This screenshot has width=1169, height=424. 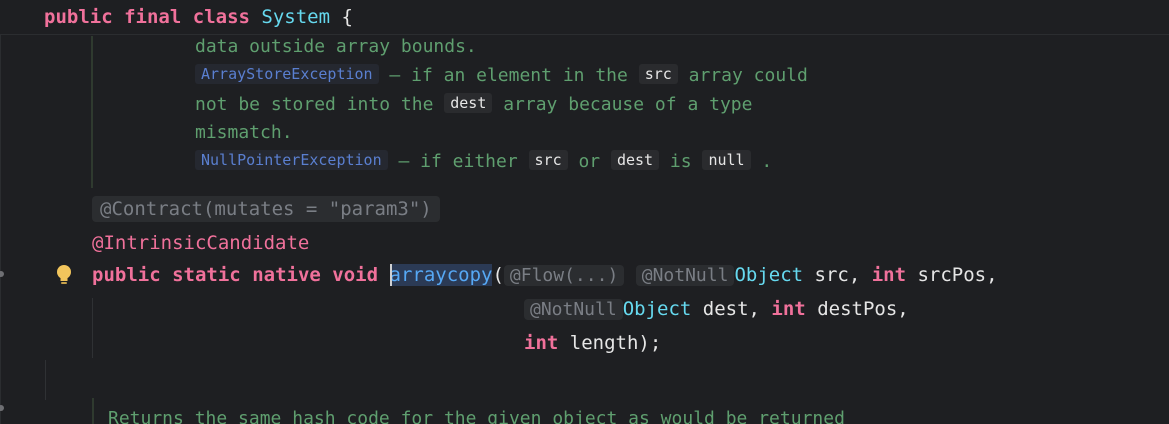 I want to click on keyword: native, so click(x=286, y=275).